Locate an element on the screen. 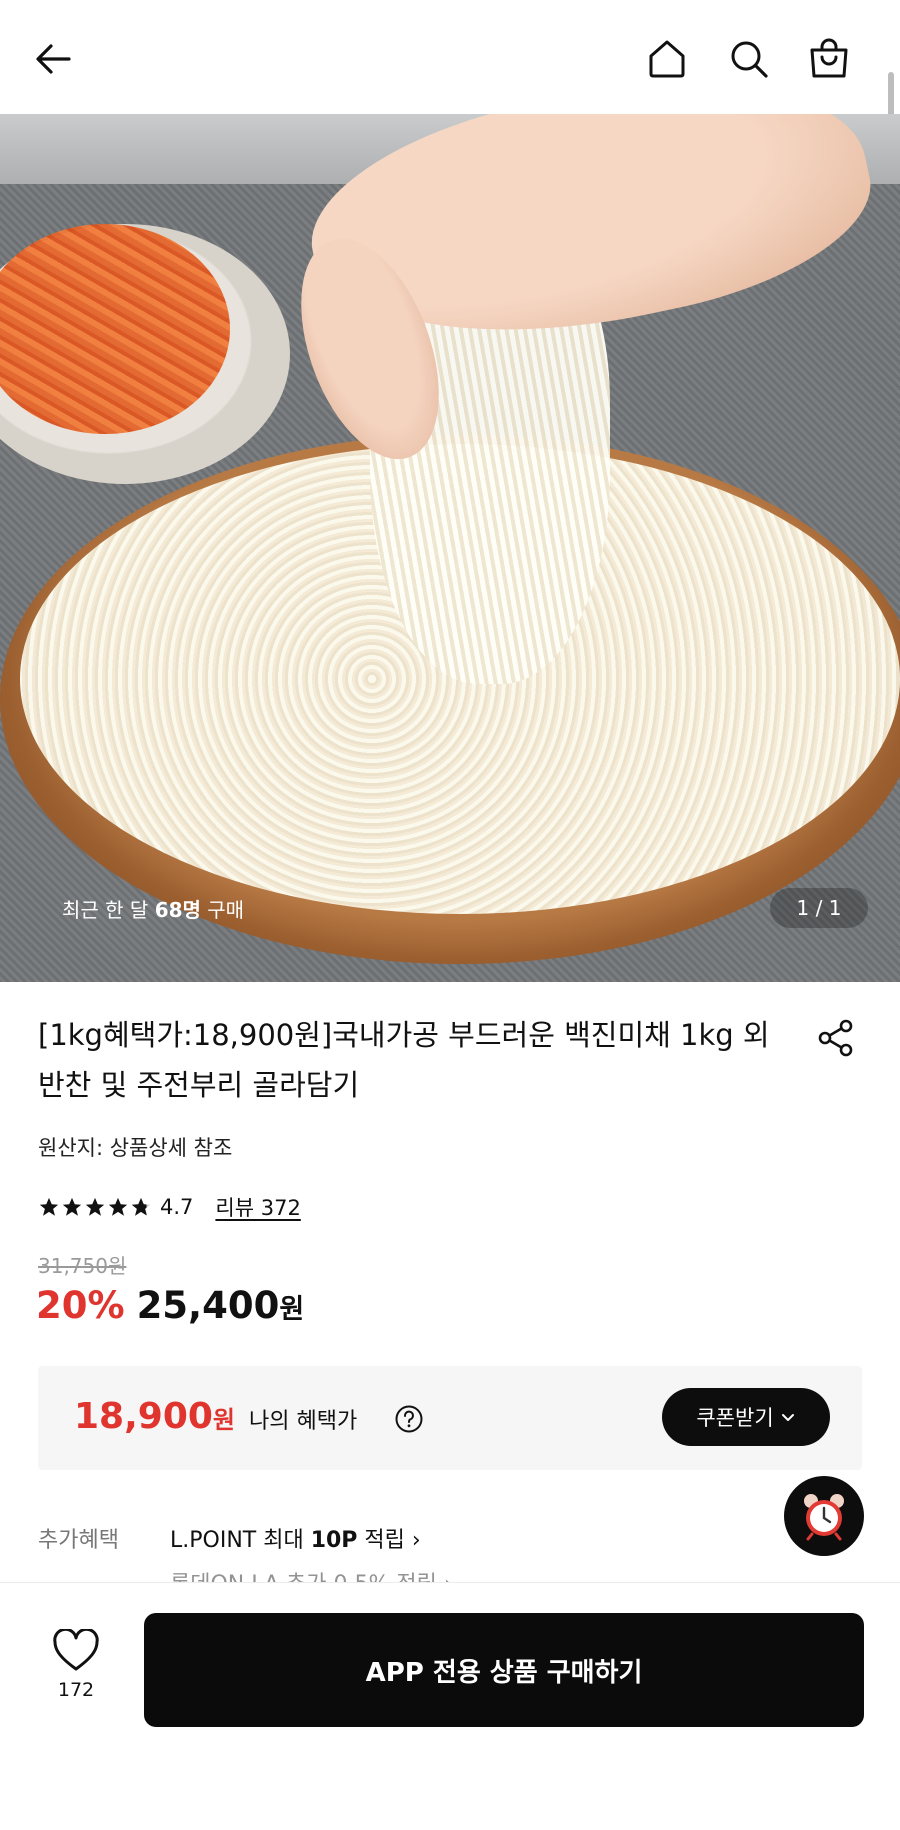  back-arrow-icon is located at coordinates (53, 59).